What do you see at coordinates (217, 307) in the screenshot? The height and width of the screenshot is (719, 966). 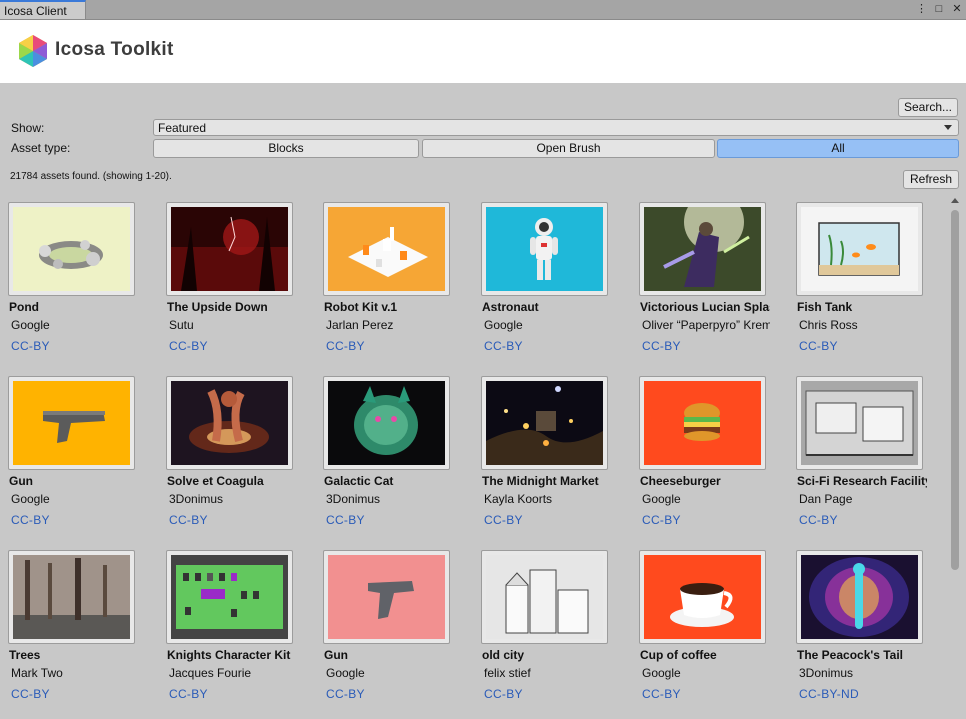 I see `asset-title: The Upside Down` at bounding box center [217, 307].